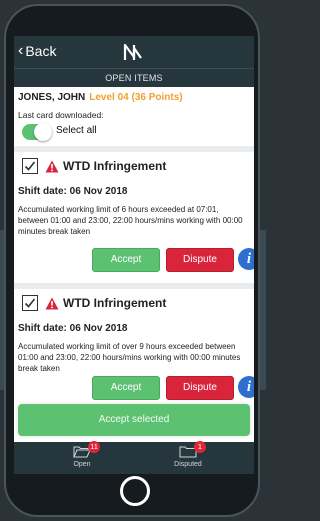 The image size is (320, 521). Describe the element at coordinates (86, 450) in the screenshot. I see `folder-open-icon: 11` at that location.